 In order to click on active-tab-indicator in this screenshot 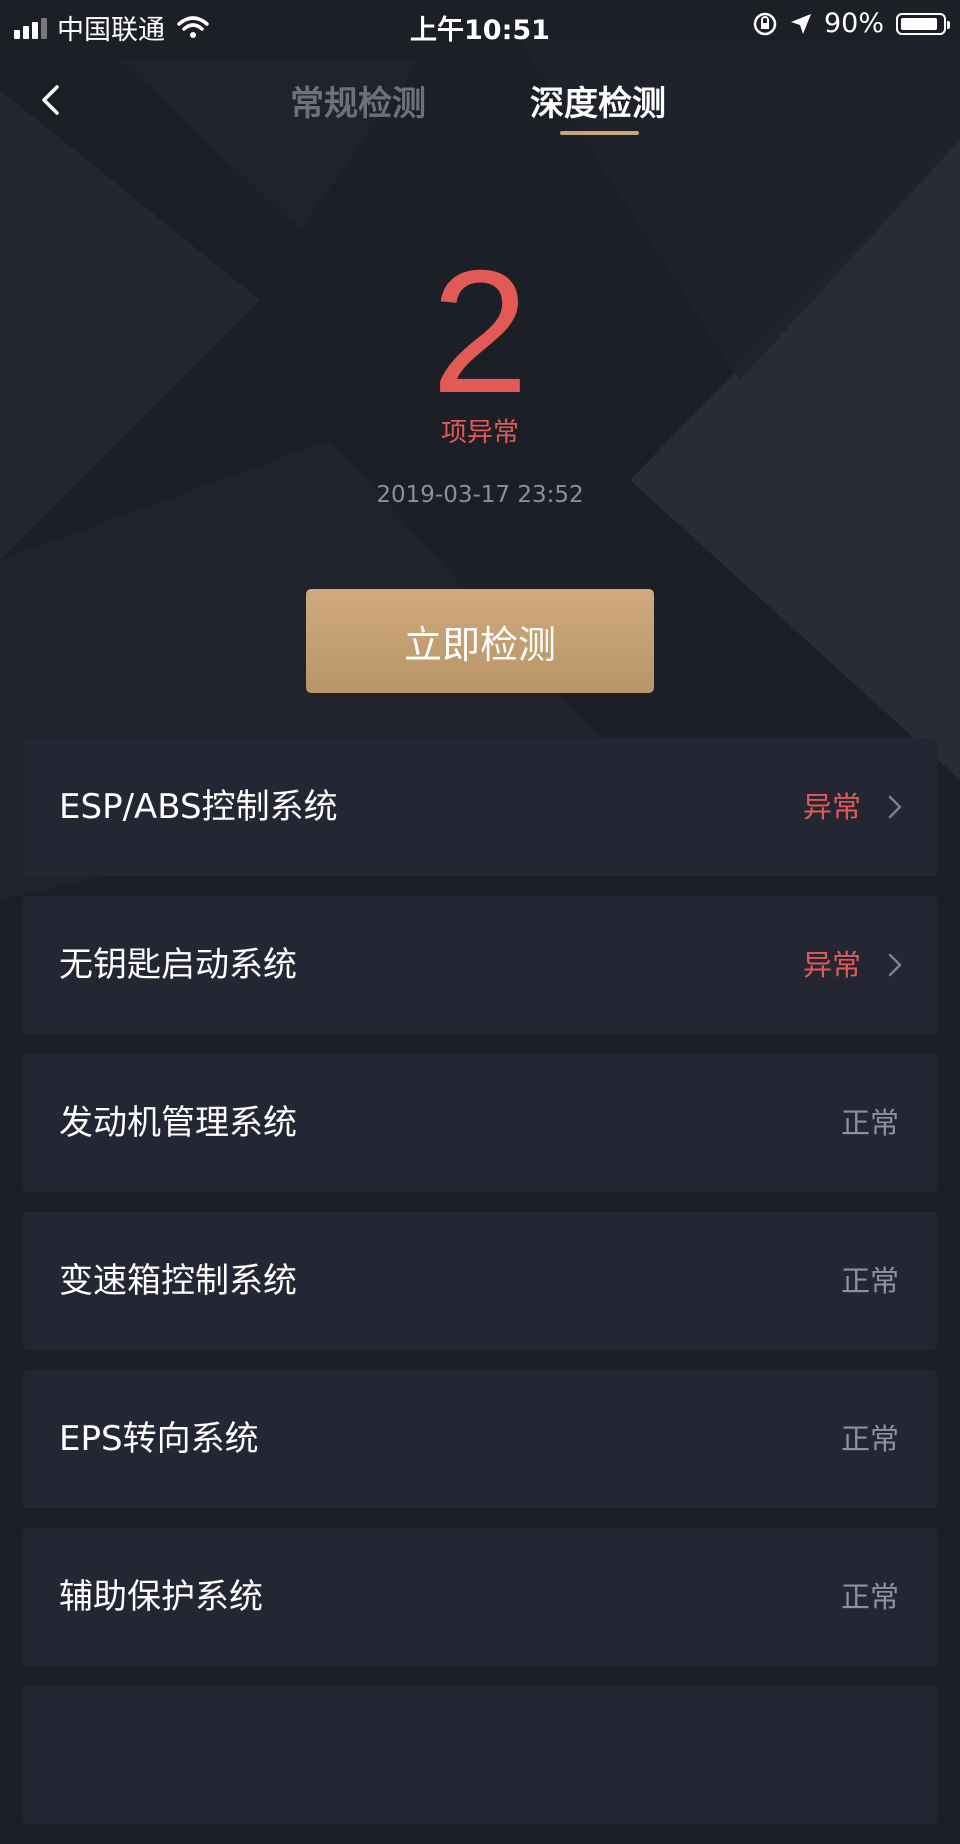, I will do `click(599, 133)`.